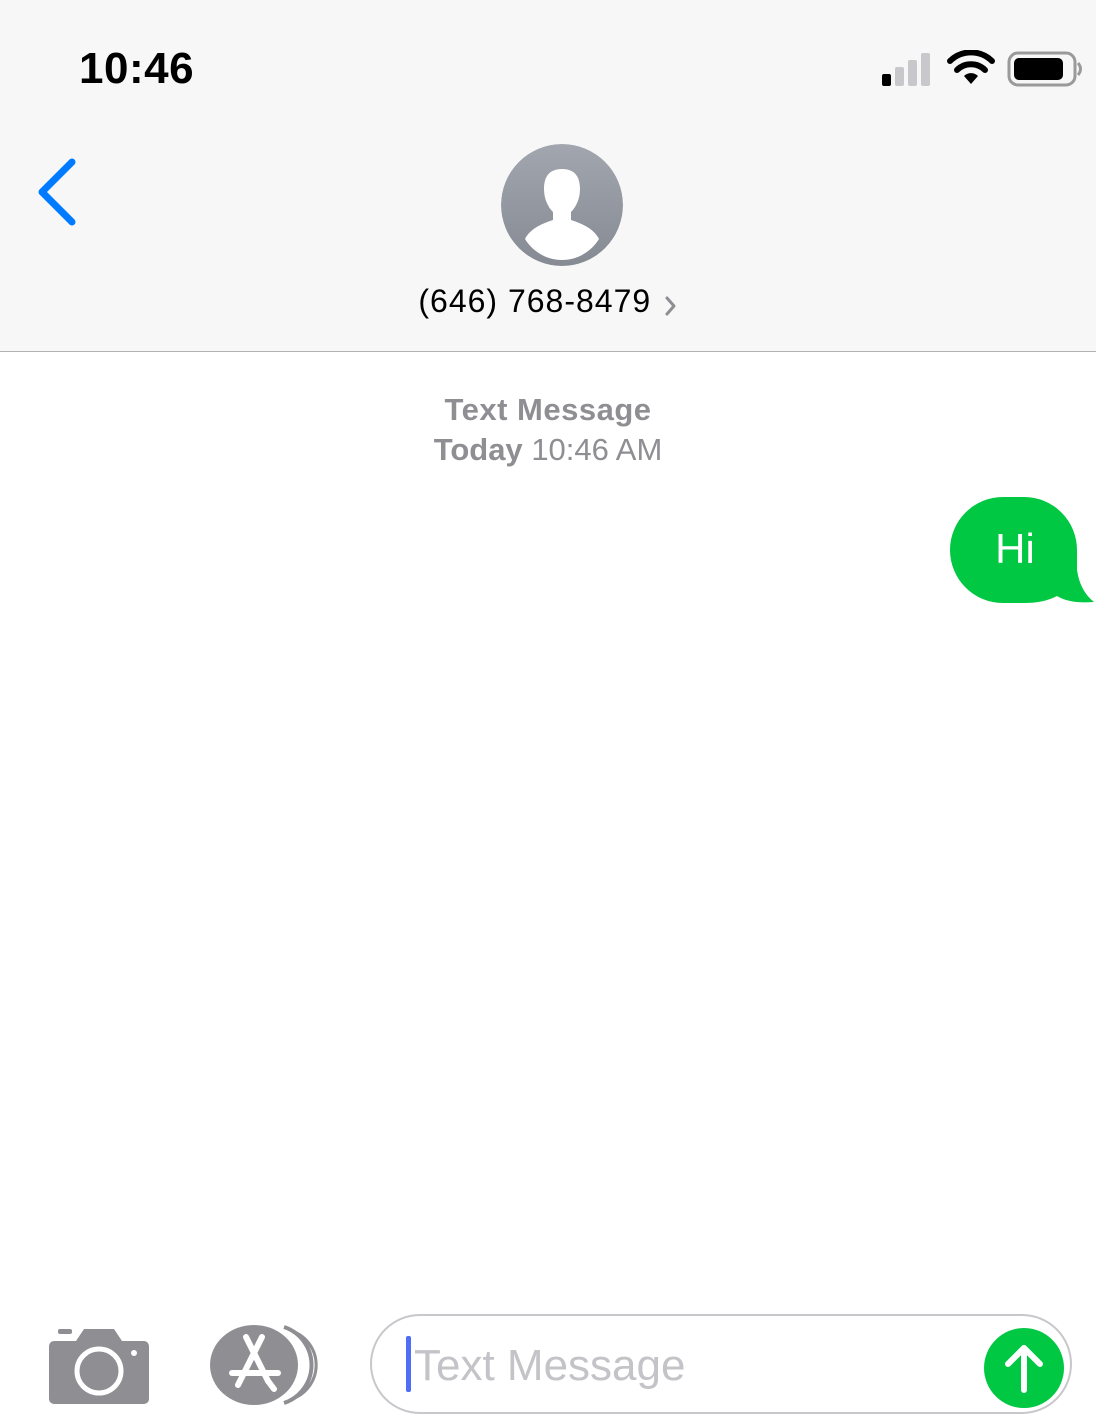 The image size is (1096, 1418). I want to click on person-silhouette-icon, so click(562, 205).